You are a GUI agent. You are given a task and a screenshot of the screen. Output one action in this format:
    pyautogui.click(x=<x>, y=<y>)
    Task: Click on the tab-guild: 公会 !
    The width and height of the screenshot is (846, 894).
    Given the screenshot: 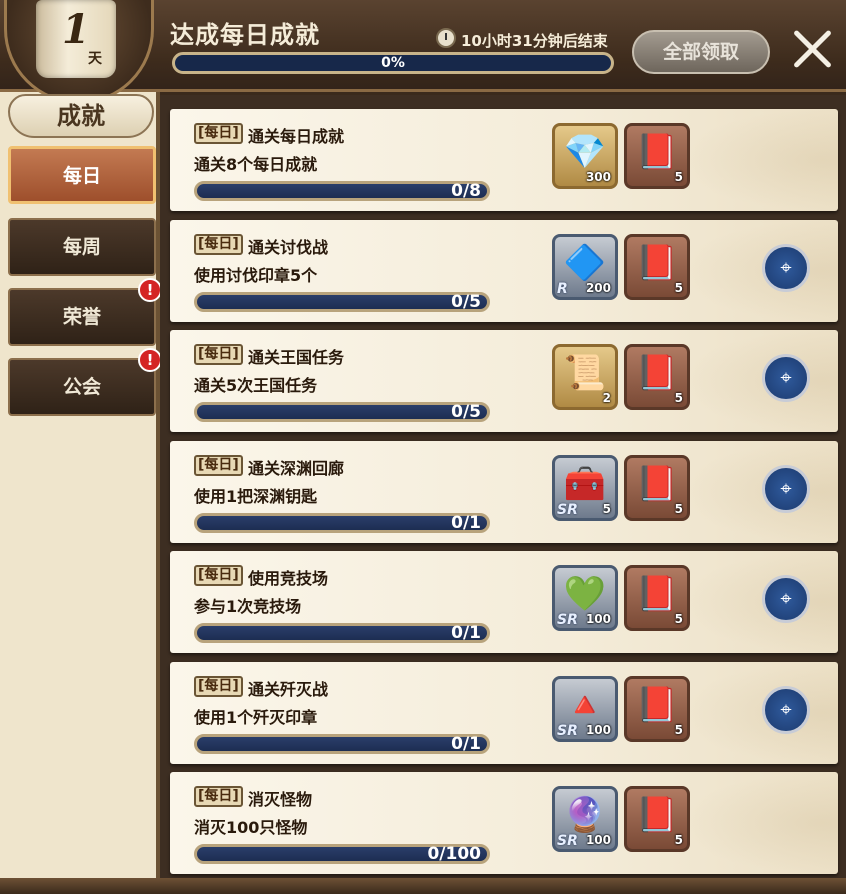 What is the action you would take?
    pyautogui.click(x=85, y=382)
    